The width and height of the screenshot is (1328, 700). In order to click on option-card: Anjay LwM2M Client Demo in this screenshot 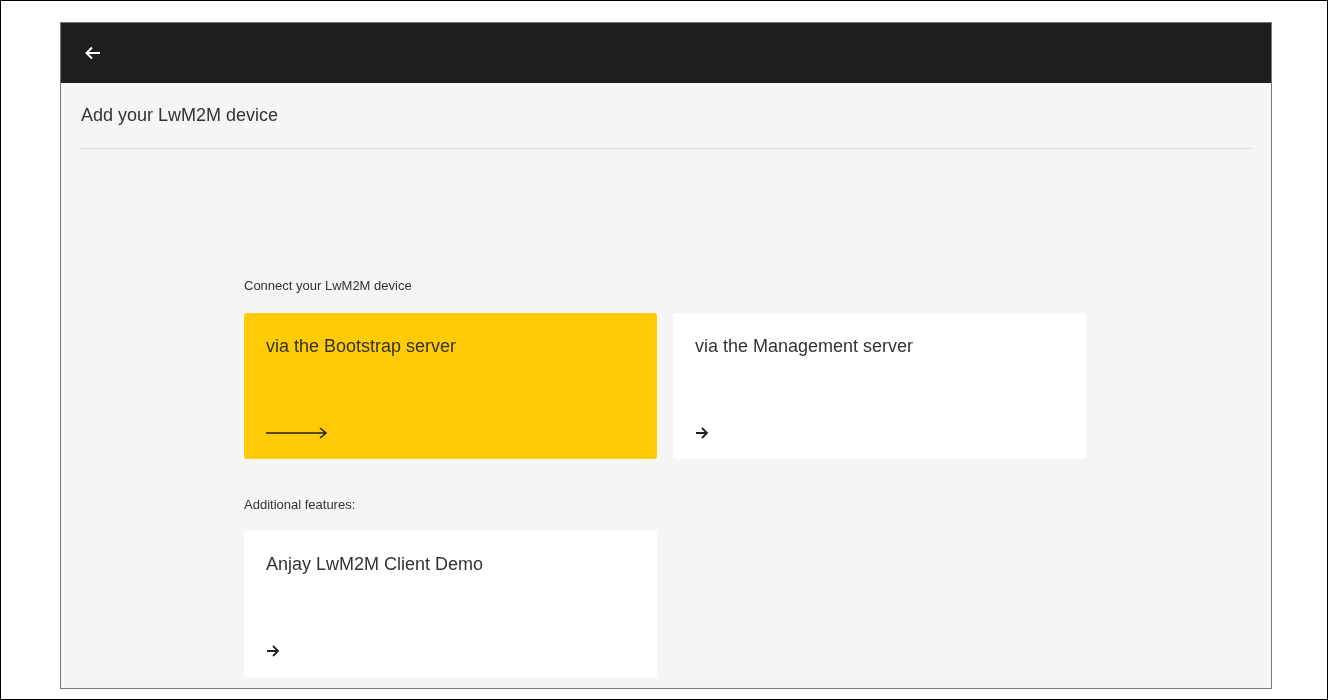, I will do `click(450, 604)`.